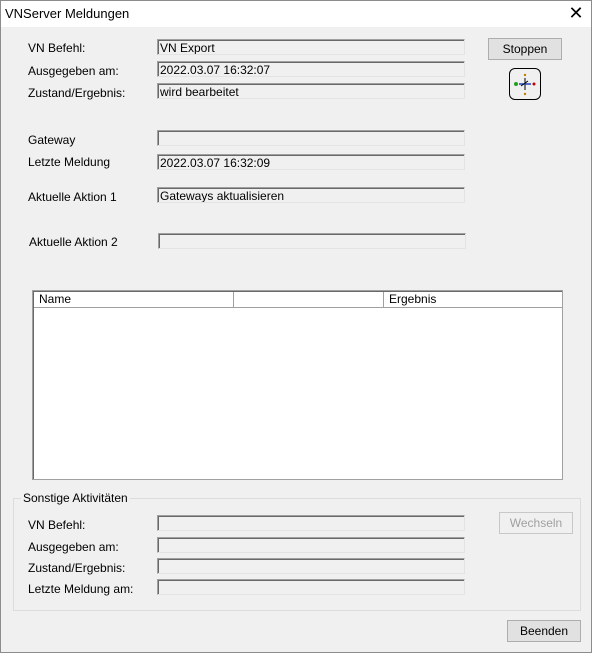  Describe the element at coordinates (69, 162) in the screenshot. I see `letzte-meldung-label: Letzte Meldung` at that location.